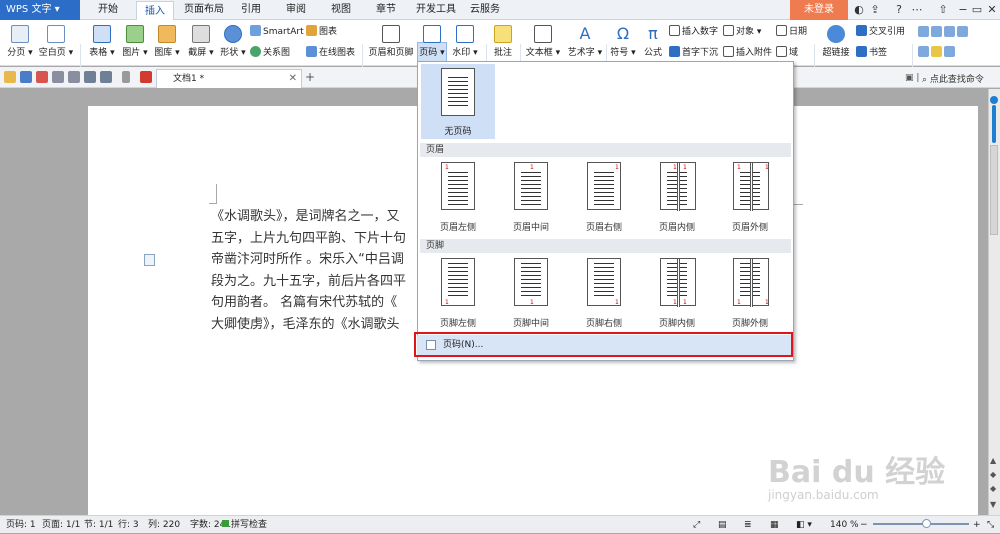 This screenshot has width=1000, height=534. I want to click on scroll-up-page-icon: ◆, so click(993, 474).